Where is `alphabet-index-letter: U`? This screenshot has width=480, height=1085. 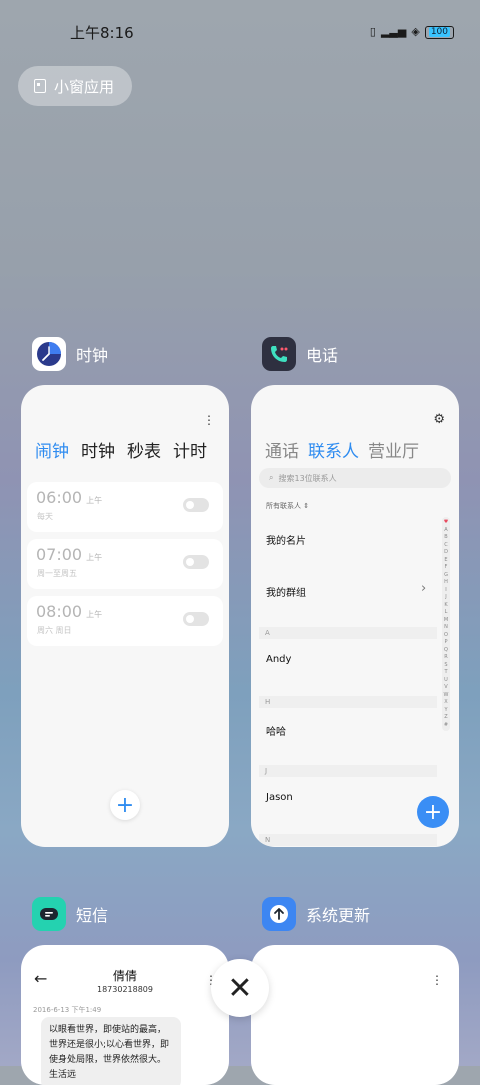 alphabet-index-letter: U is located at coordinates (446, 681).